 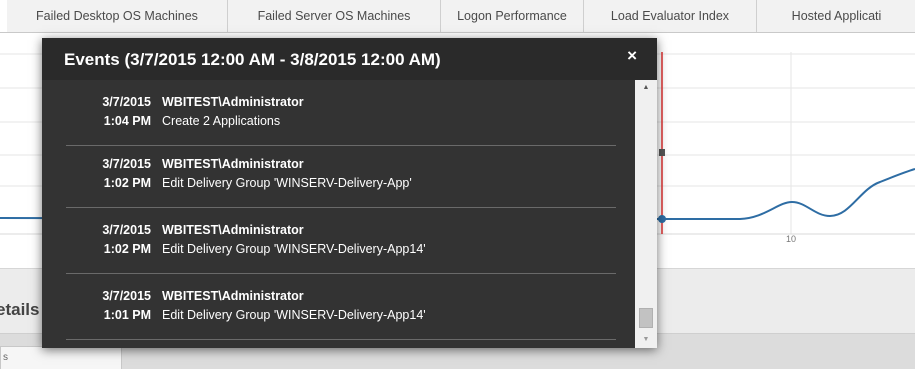 What do you see at coordinates (632, 55) in the screenshot?
I see `close-icon: ×` at bounding box center [632, 55].